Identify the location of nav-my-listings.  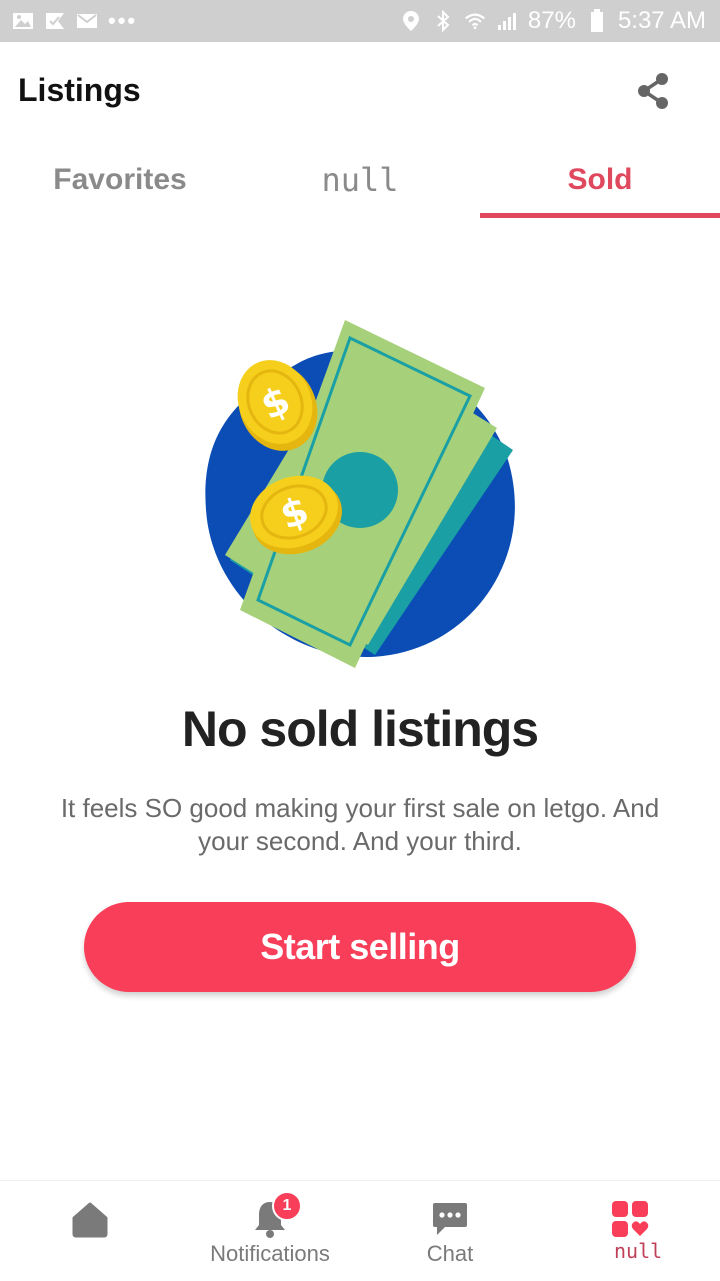
(630, 1231).